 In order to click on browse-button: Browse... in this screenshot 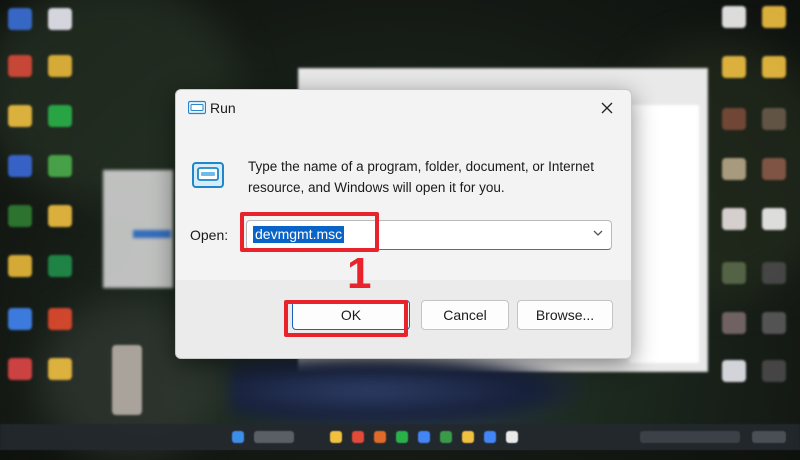, I will do `click(565, 315)`.